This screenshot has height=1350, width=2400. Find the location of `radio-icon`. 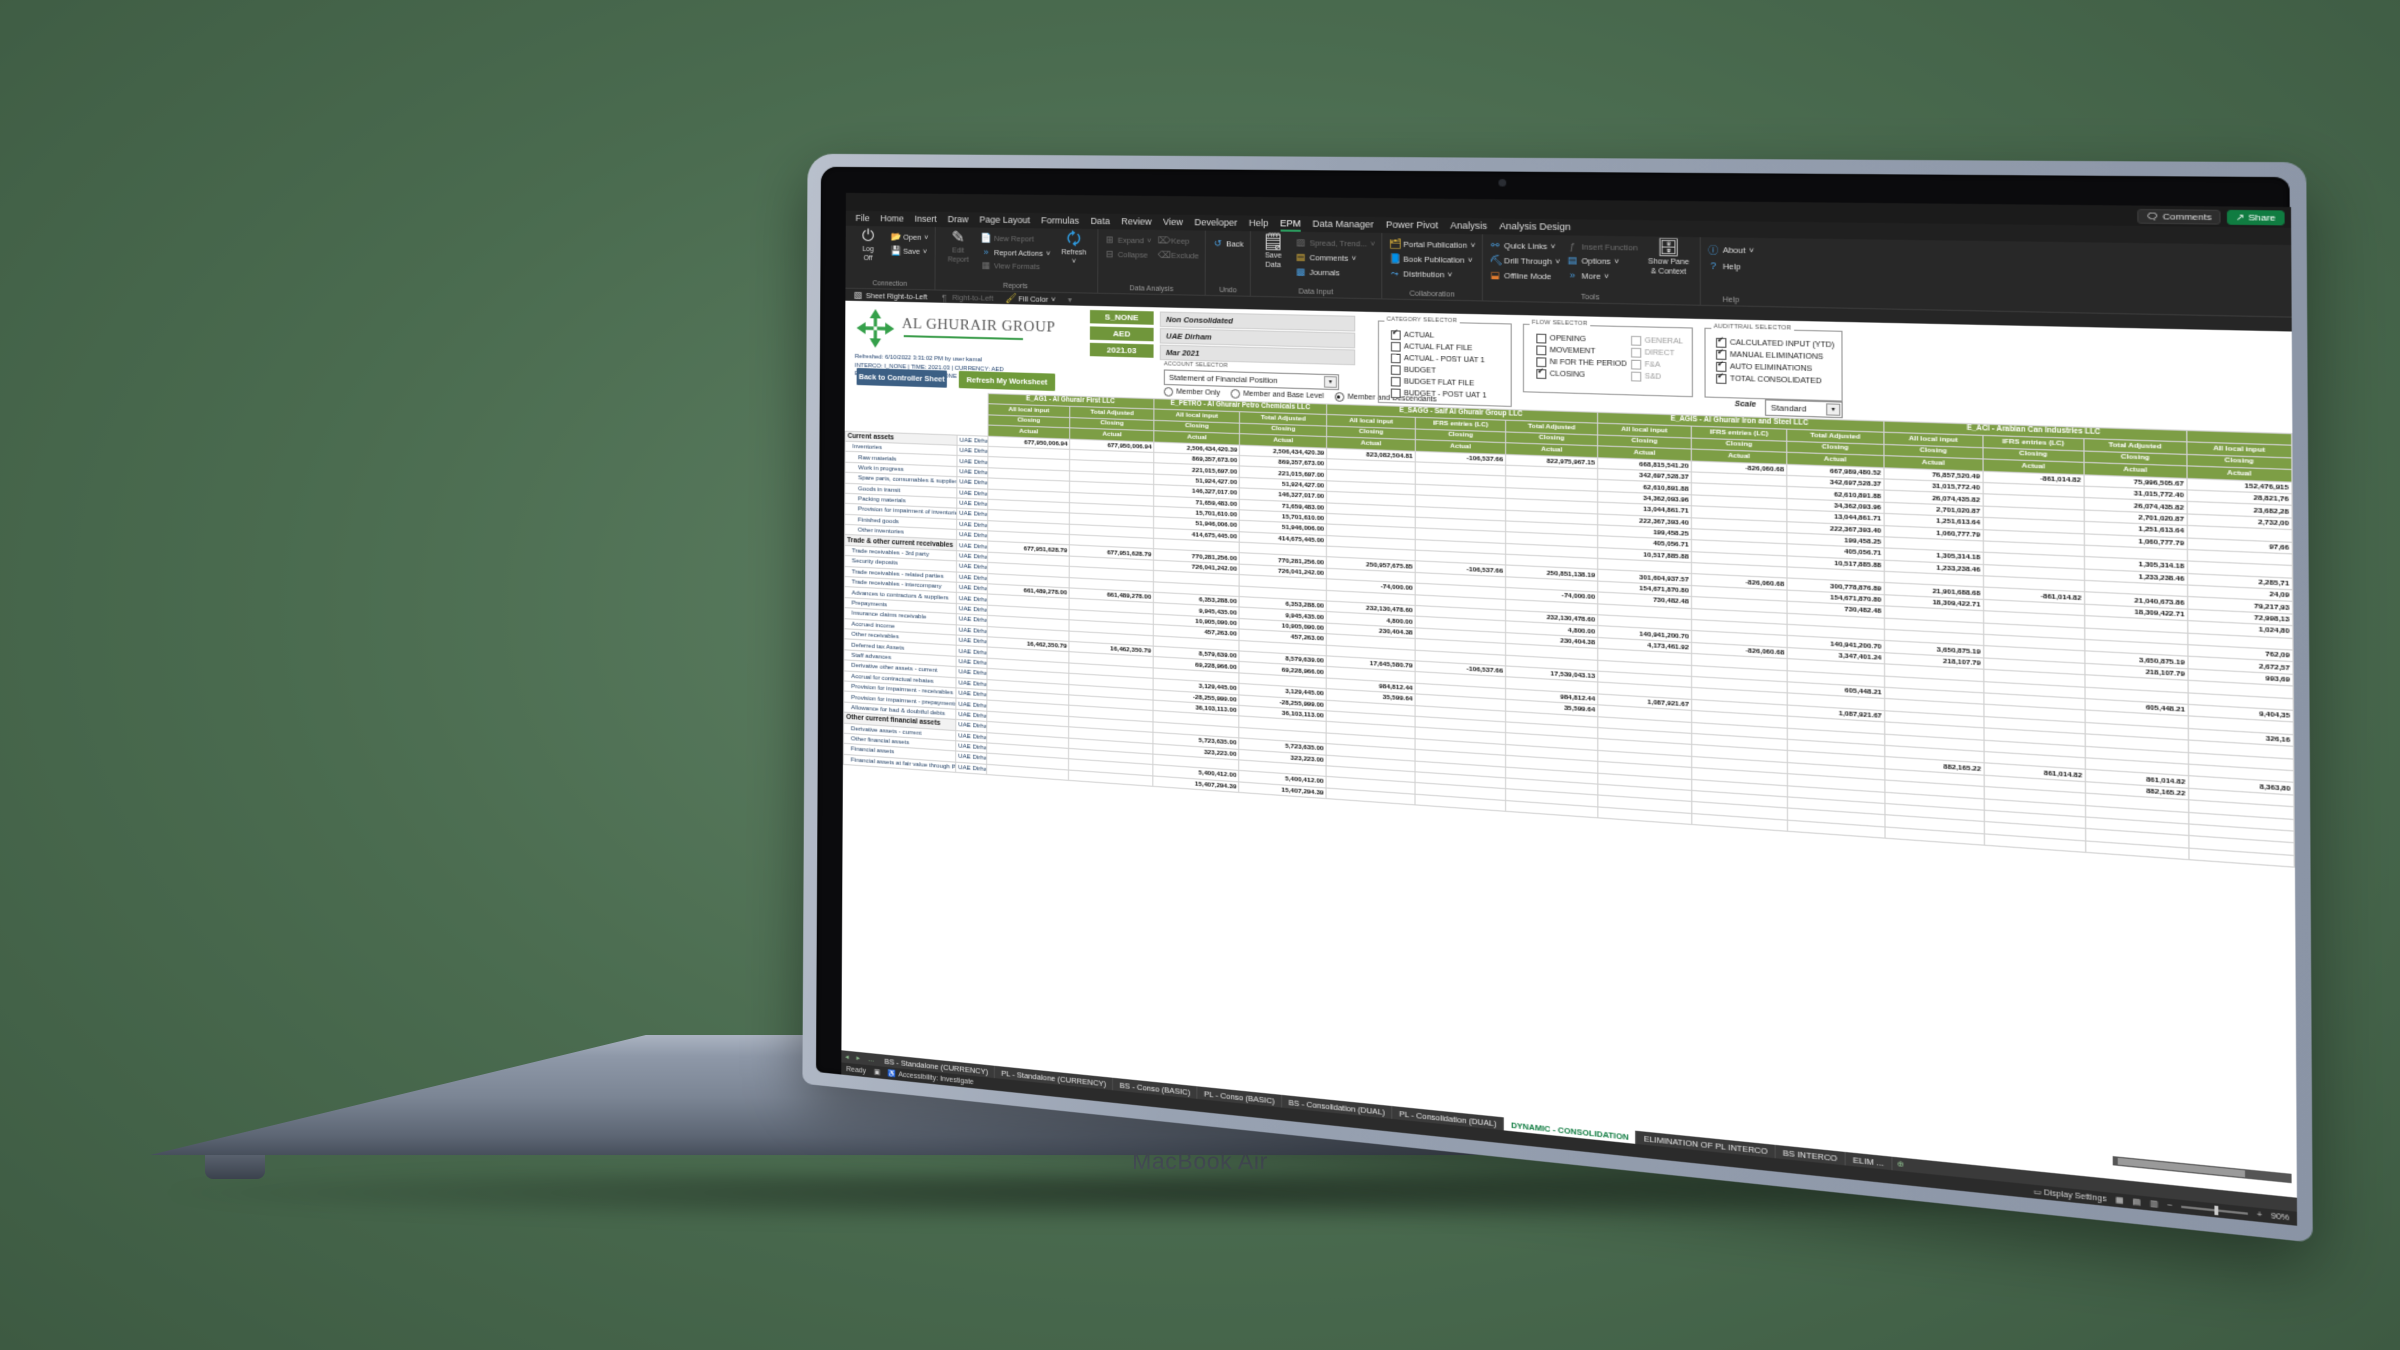

radio-icon is located at coordinates (1339, 397).